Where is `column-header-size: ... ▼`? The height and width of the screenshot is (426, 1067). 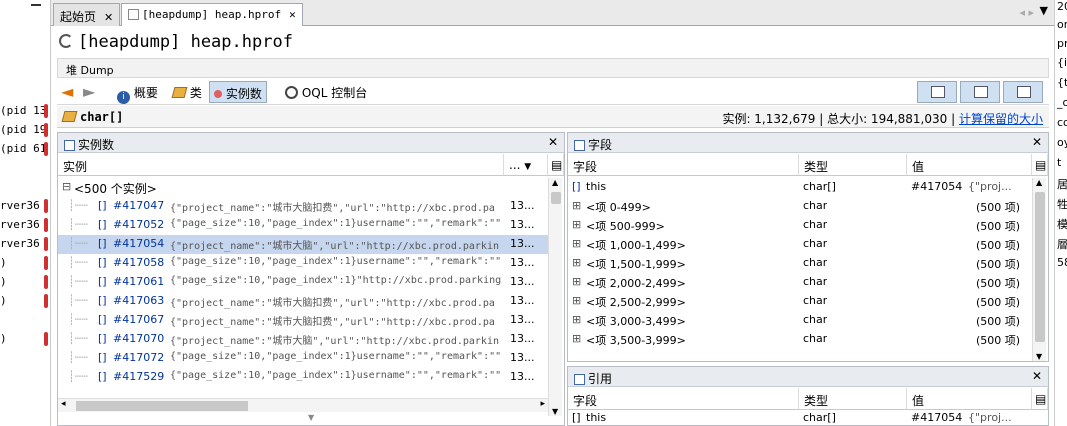 column-header-size: ... ▼ is located at coordinates (526, 165).